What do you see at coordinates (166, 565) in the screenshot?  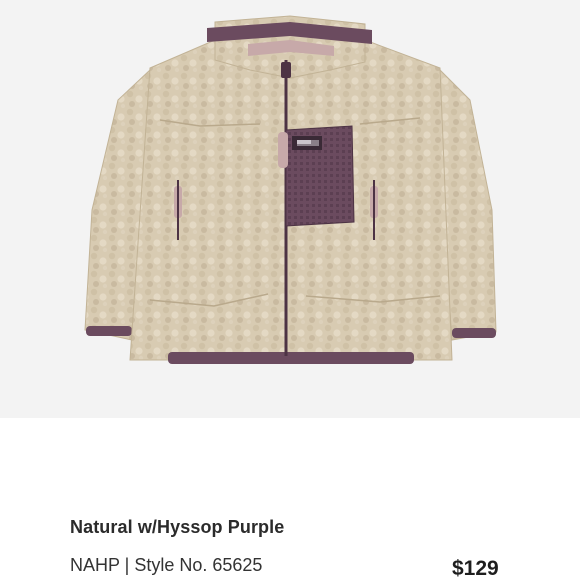 I see `style-number: NAHP | Style No. 65625` at bounding box center [166, 565].